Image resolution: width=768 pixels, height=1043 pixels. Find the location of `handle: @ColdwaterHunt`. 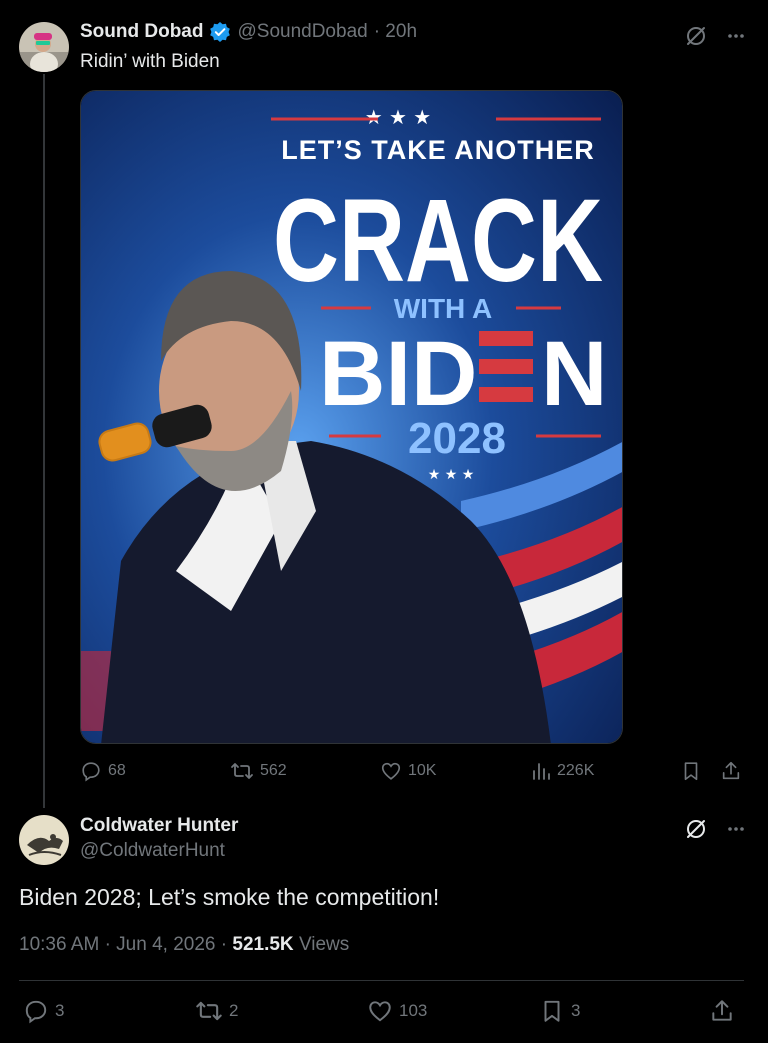

handle: @ColdwaterHunt is located at coordinates (152, 851).